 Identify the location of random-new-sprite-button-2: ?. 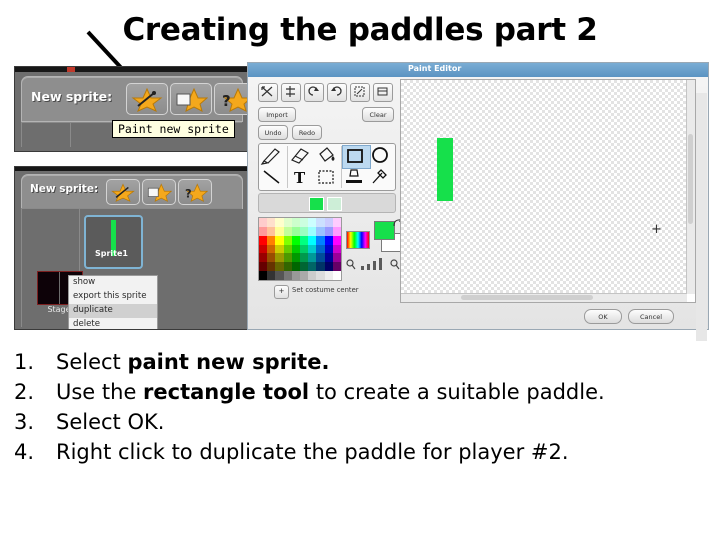
(195, 192).